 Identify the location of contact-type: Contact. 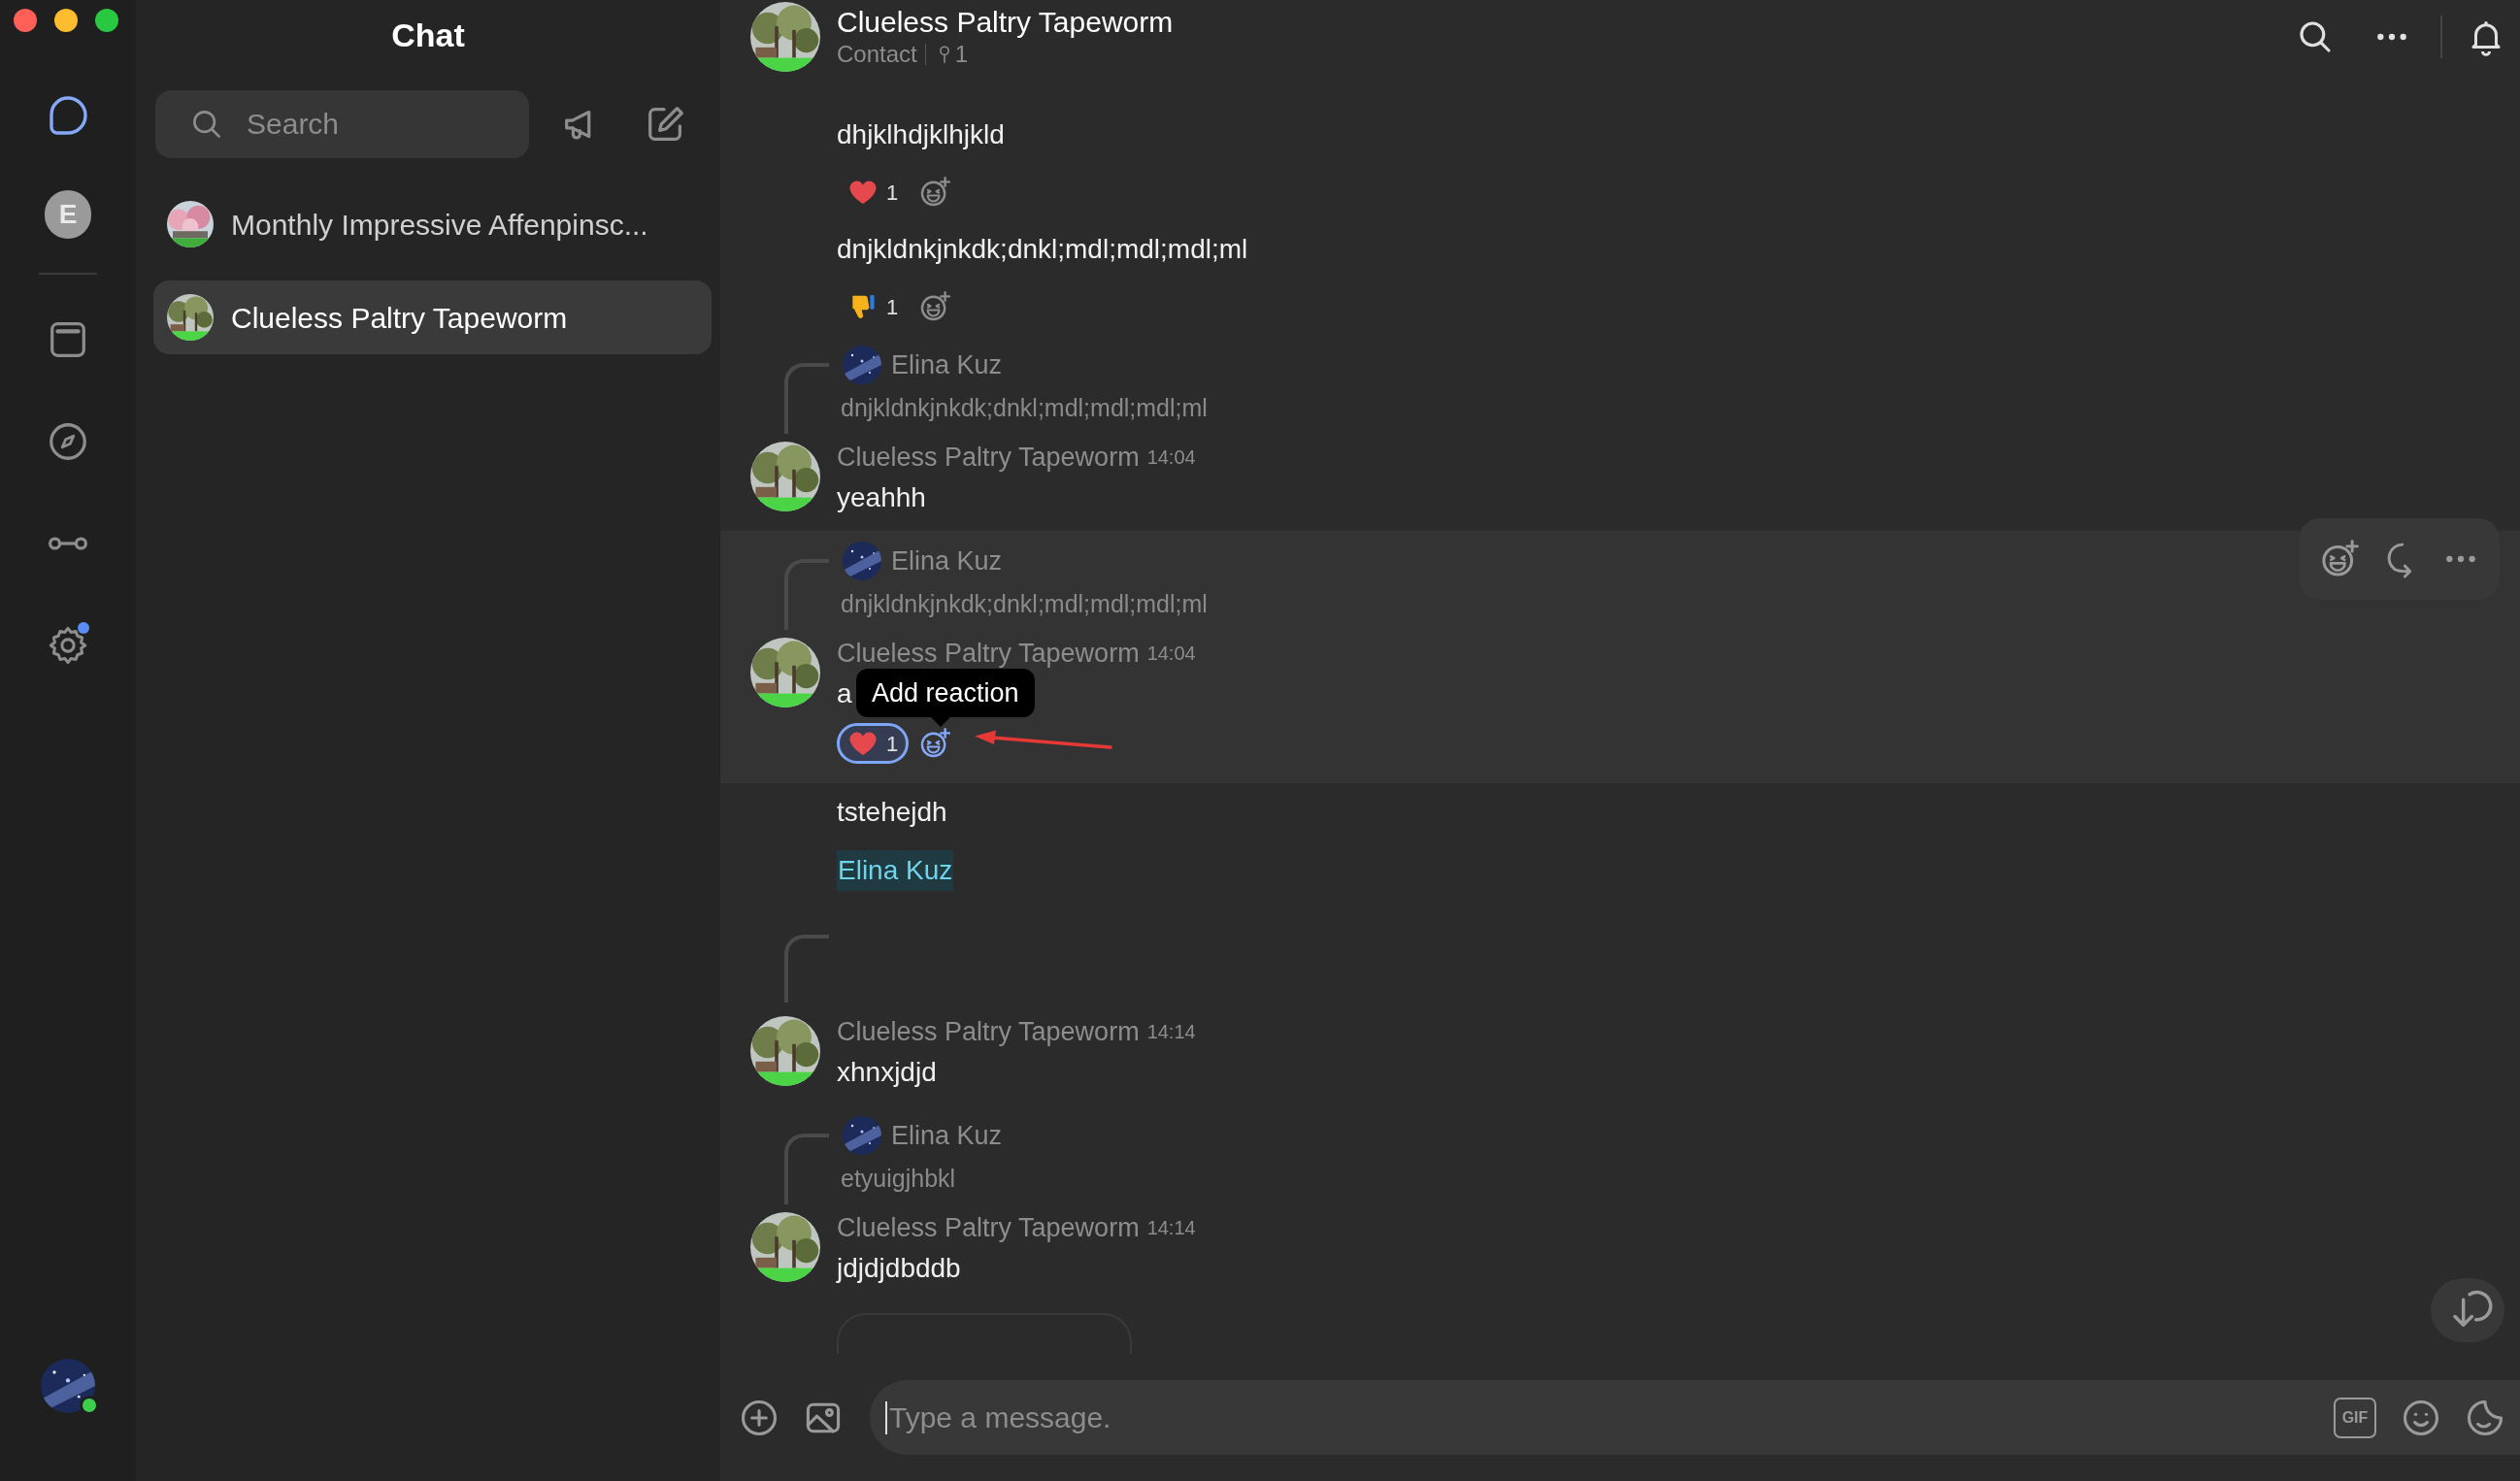
(877, 54).